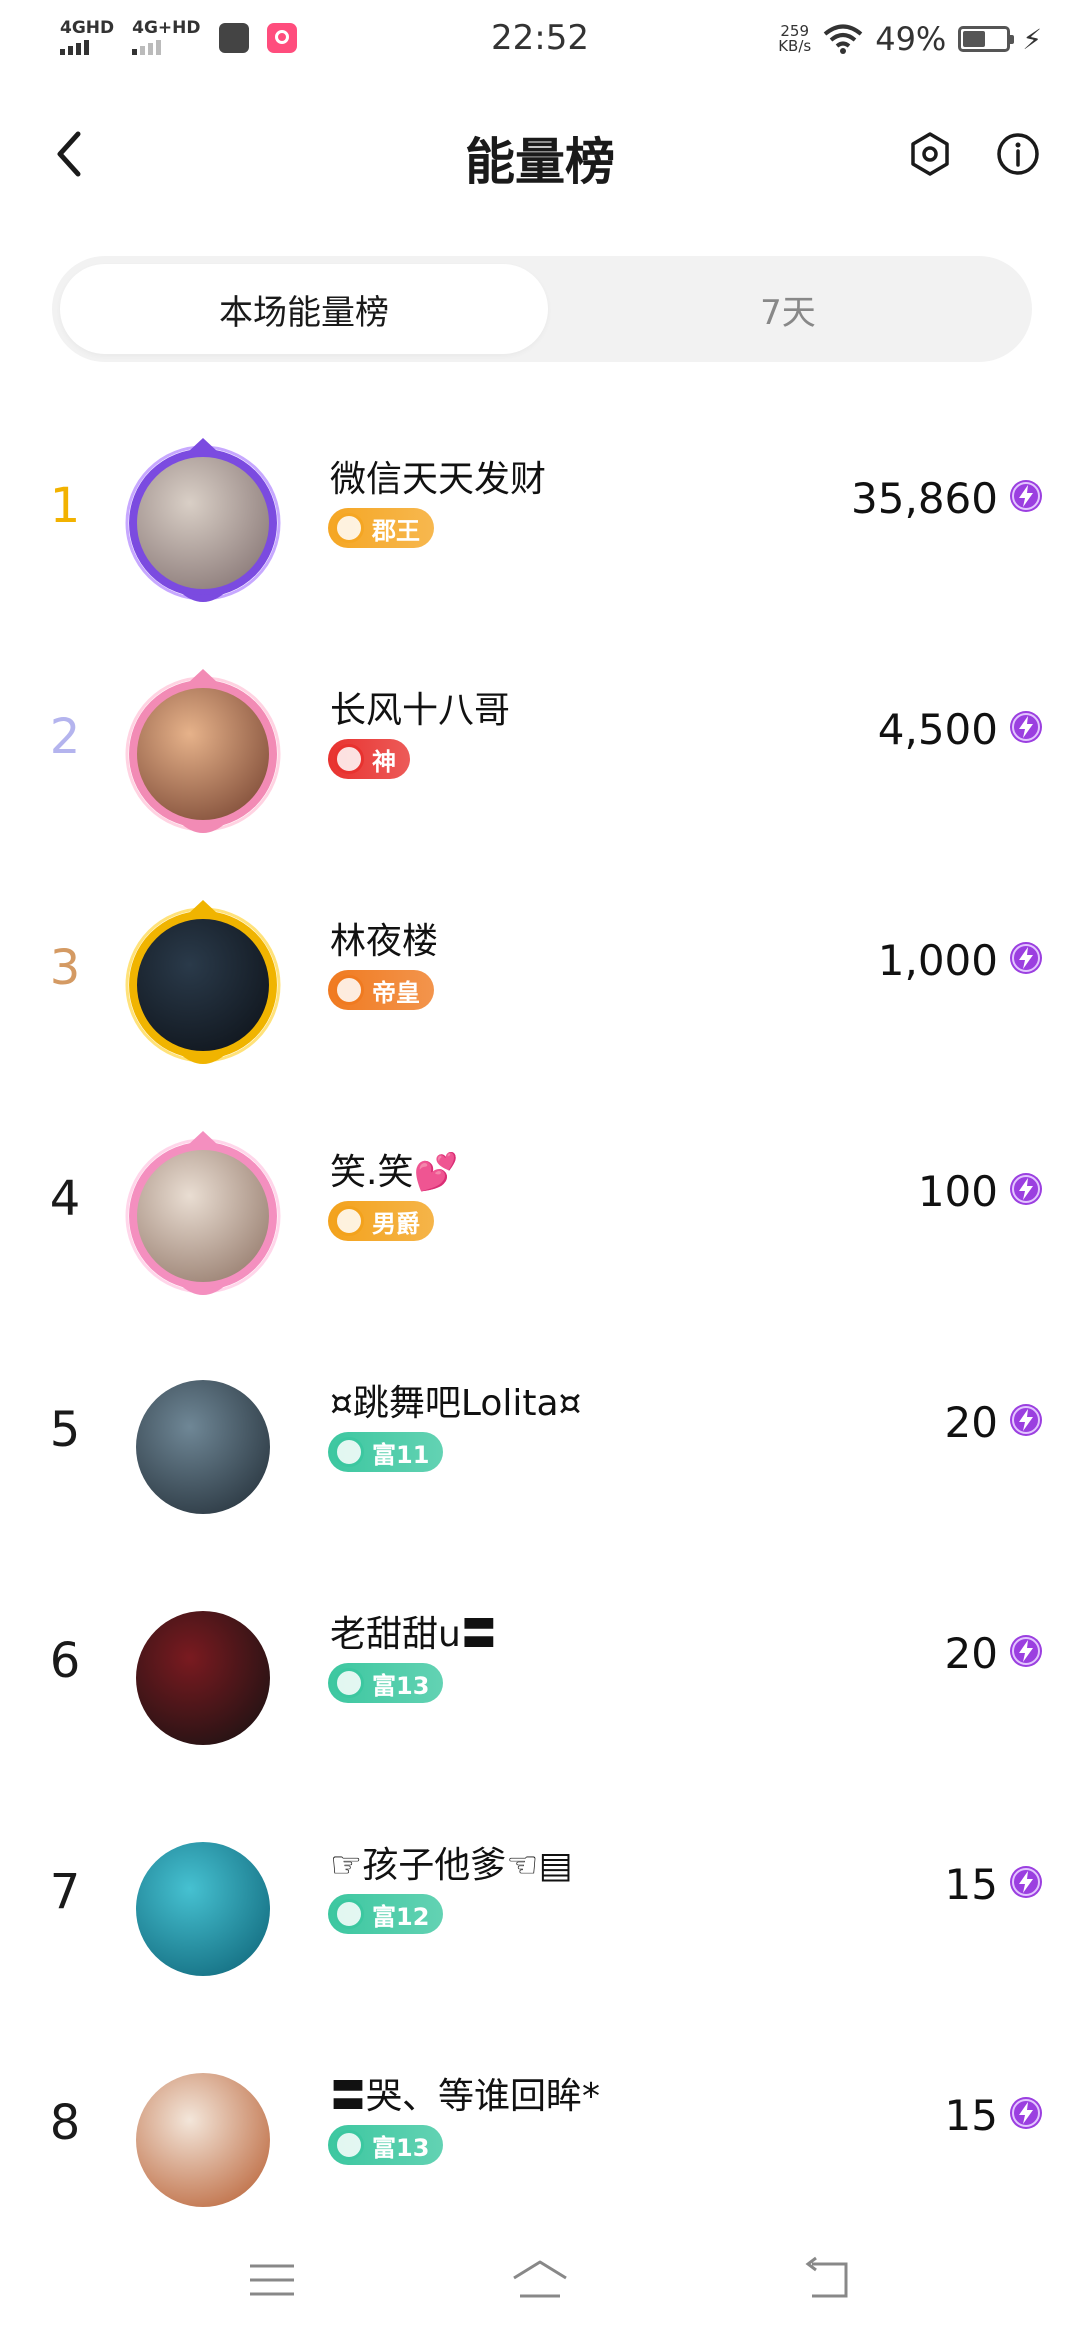 This screenshot has height=2340, width=1080. What do you see at coordinates (540, 42) in the screenshot?
I see `status-bar: 4GHD 4G+HD 22:52 259 KB/s 49% ⚡` at bounding box center [540, 42].